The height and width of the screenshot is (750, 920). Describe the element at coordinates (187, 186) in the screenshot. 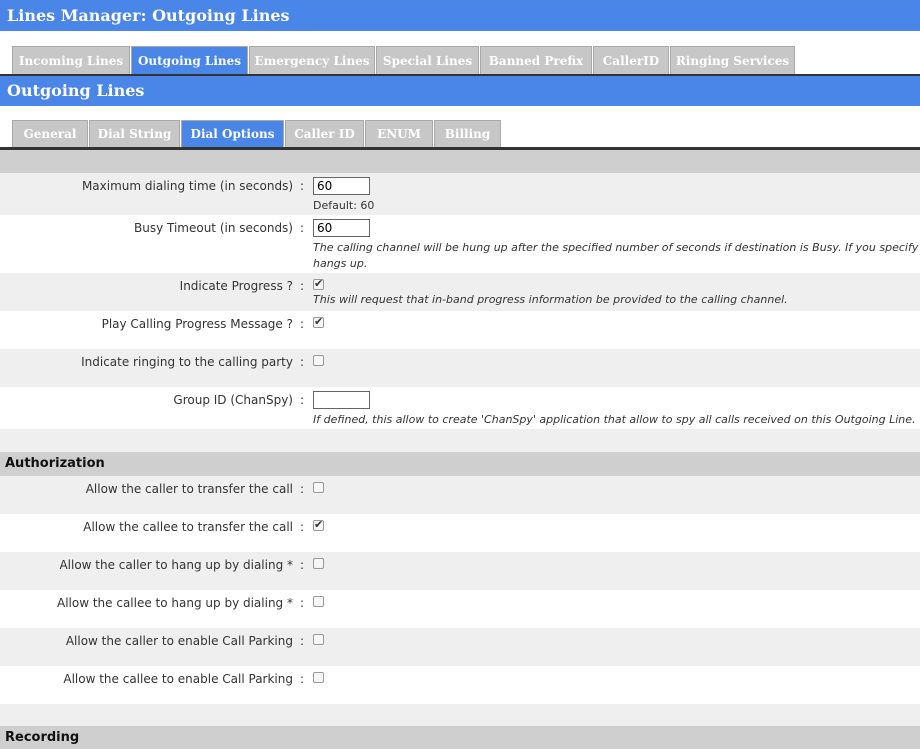

I see `max-dialing-time-label: Maximum dialing time (in seconds)` at that location.